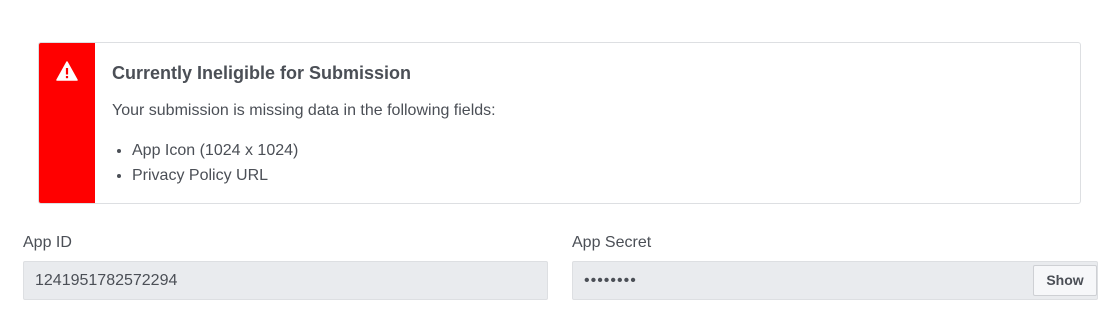 The image size is (1099, 312). Describe the element at coordinates (47, 242) in the screenshot. I see `app-id-label: App ID` at that location.